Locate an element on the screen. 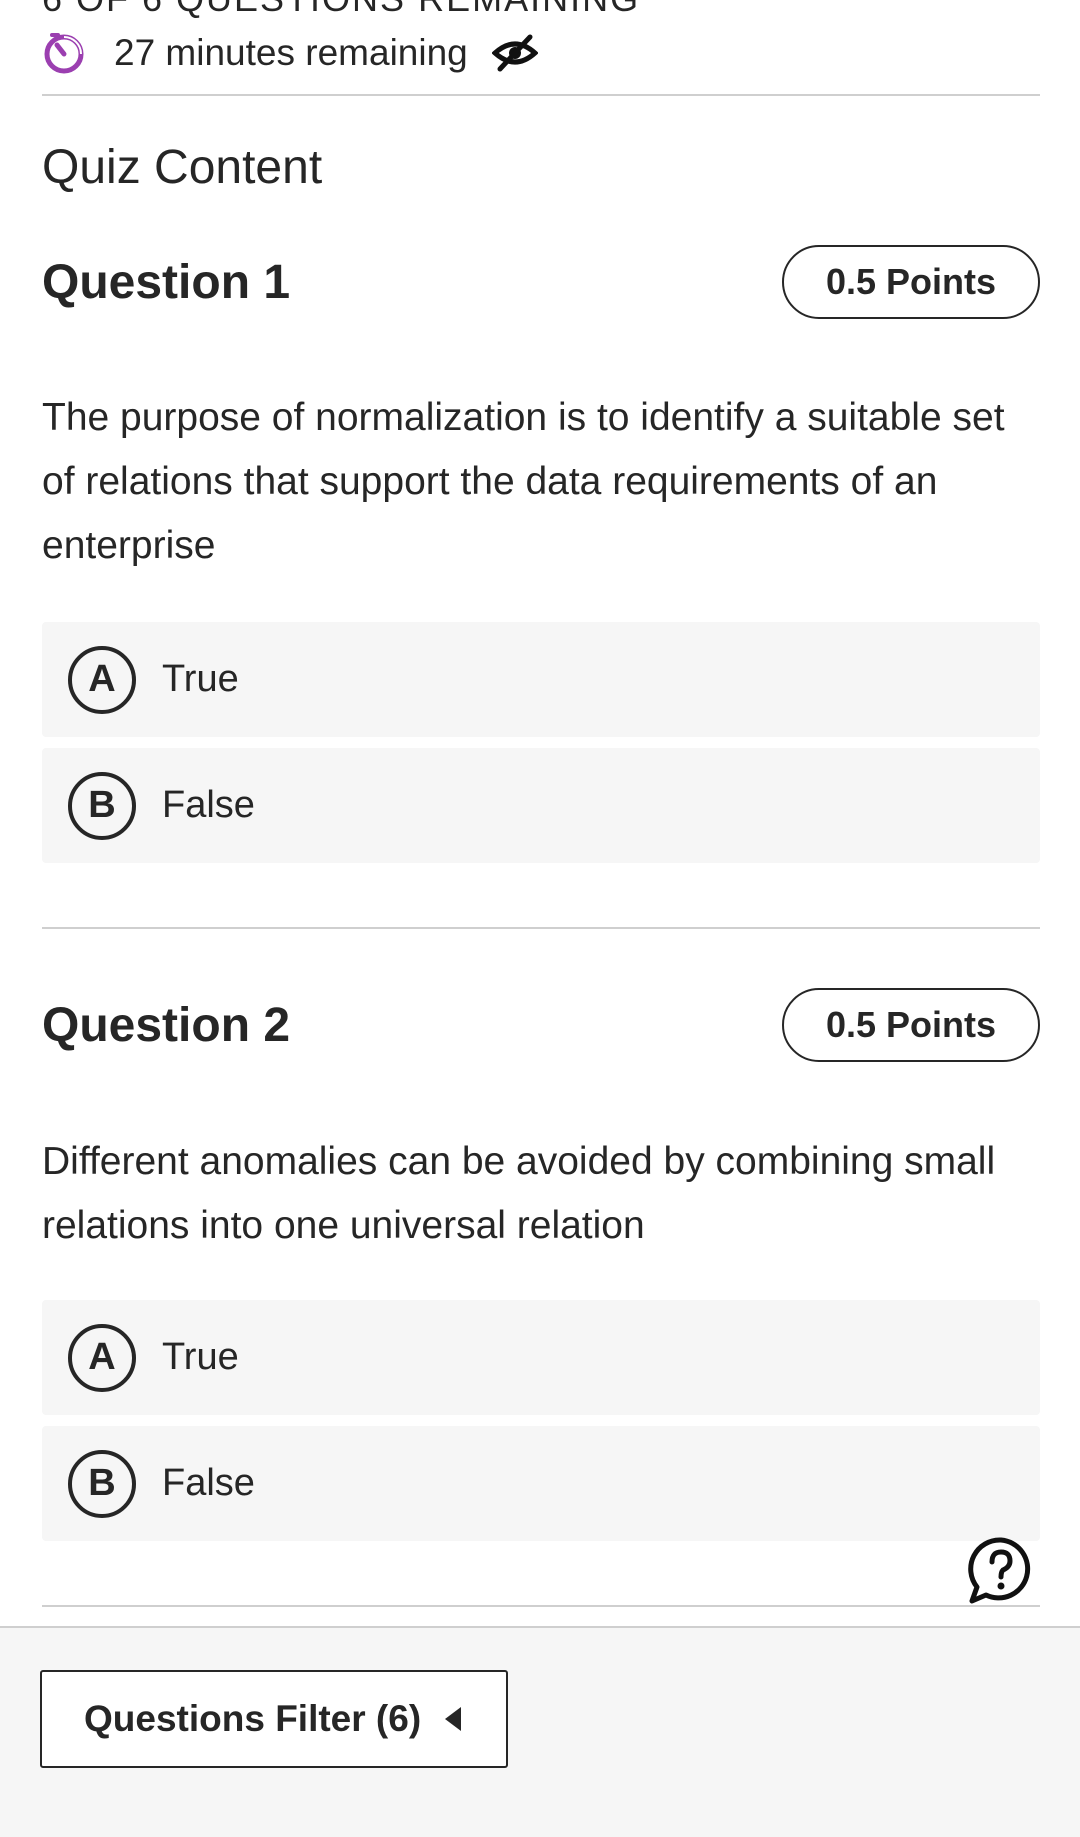  questions-remaining-label: 6 OF 6 QUESTIONS REMAINING is located at coordinates (341, 10).